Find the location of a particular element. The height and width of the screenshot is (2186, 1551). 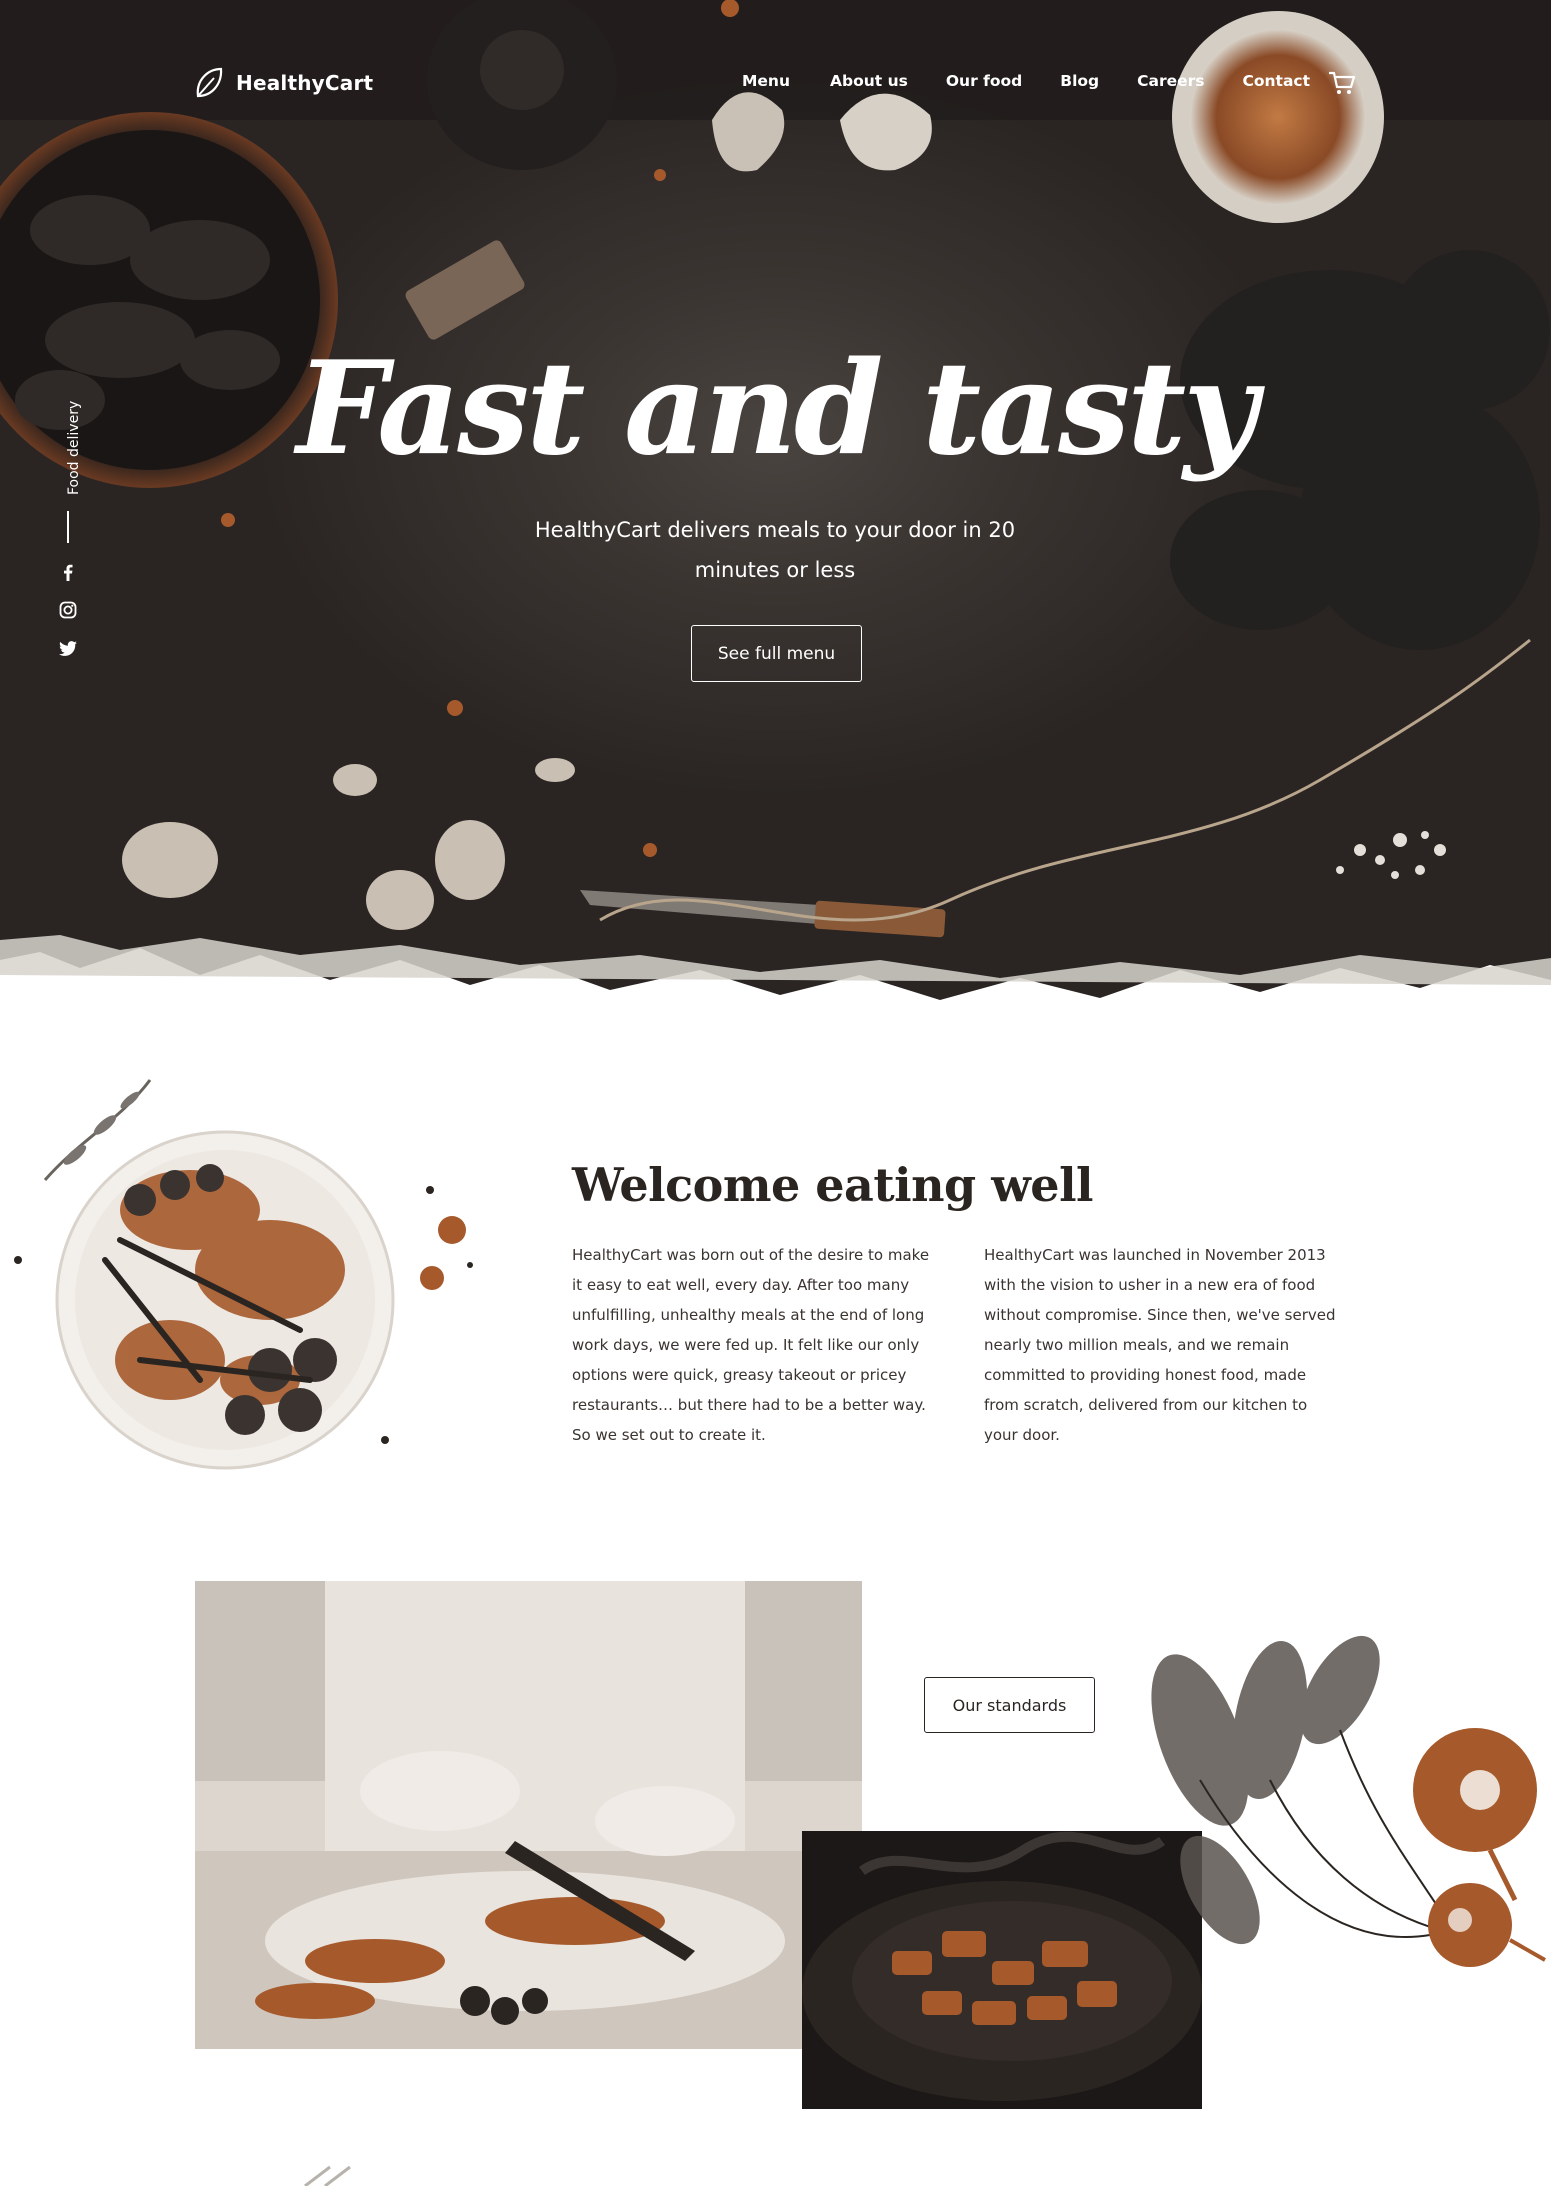

nav-item-menu: Menu is located at coordinates (766, 81).